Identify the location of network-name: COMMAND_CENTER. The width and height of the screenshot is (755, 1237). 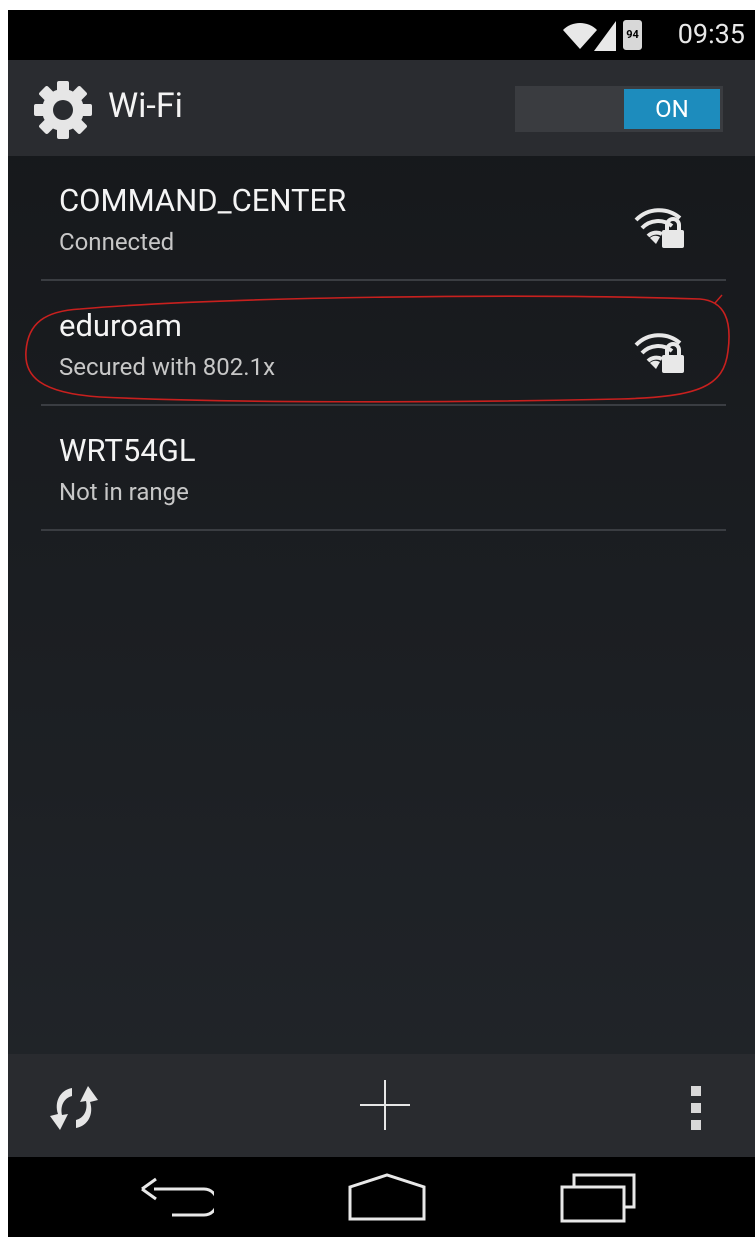
(203, 200).